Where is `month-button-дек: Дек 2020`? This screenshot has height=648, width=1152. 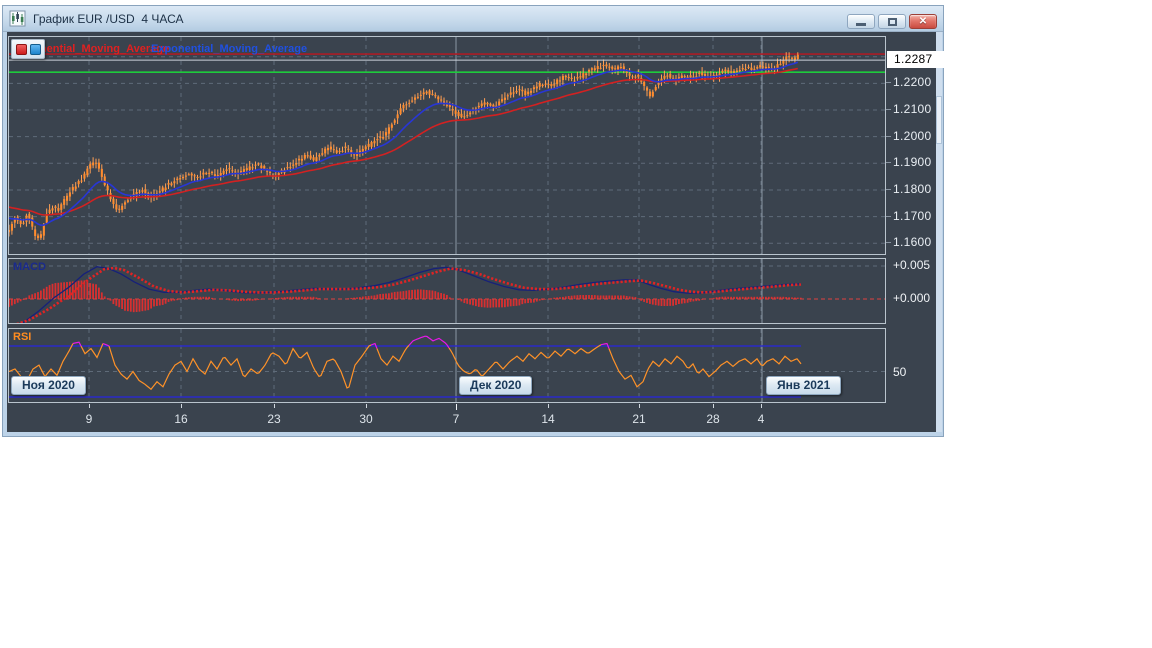
month-button-дек: Дек 2020 is located at coordinates (496, 385).